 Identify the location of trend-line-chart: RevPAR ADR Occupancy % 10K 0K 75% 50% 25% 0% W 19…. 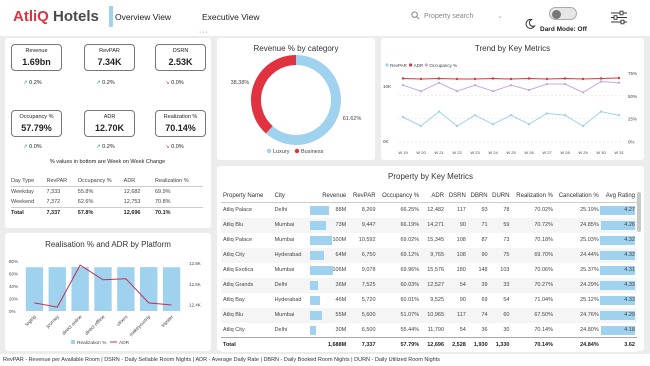
(510, 109).